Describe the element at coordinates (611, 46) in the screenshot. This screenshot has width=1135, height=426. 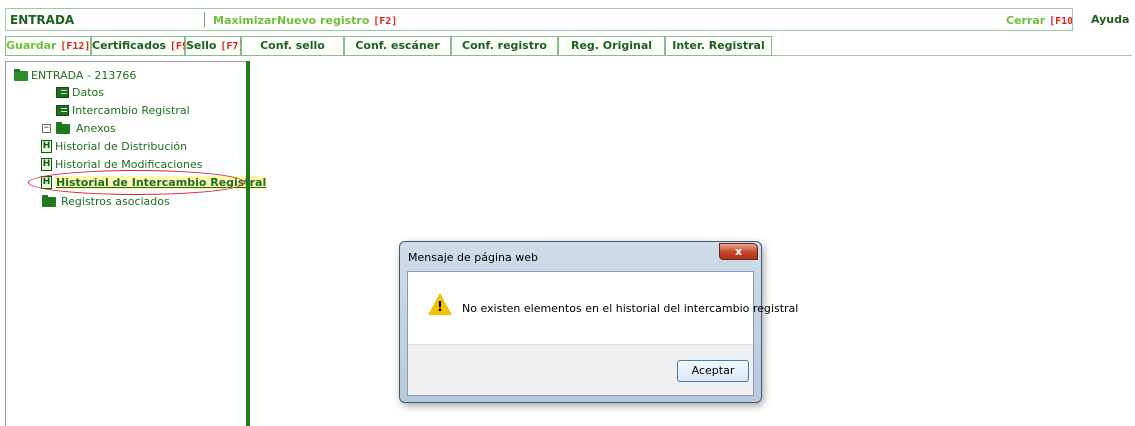
I see `original-registry-button: Reg. Original` at that location.